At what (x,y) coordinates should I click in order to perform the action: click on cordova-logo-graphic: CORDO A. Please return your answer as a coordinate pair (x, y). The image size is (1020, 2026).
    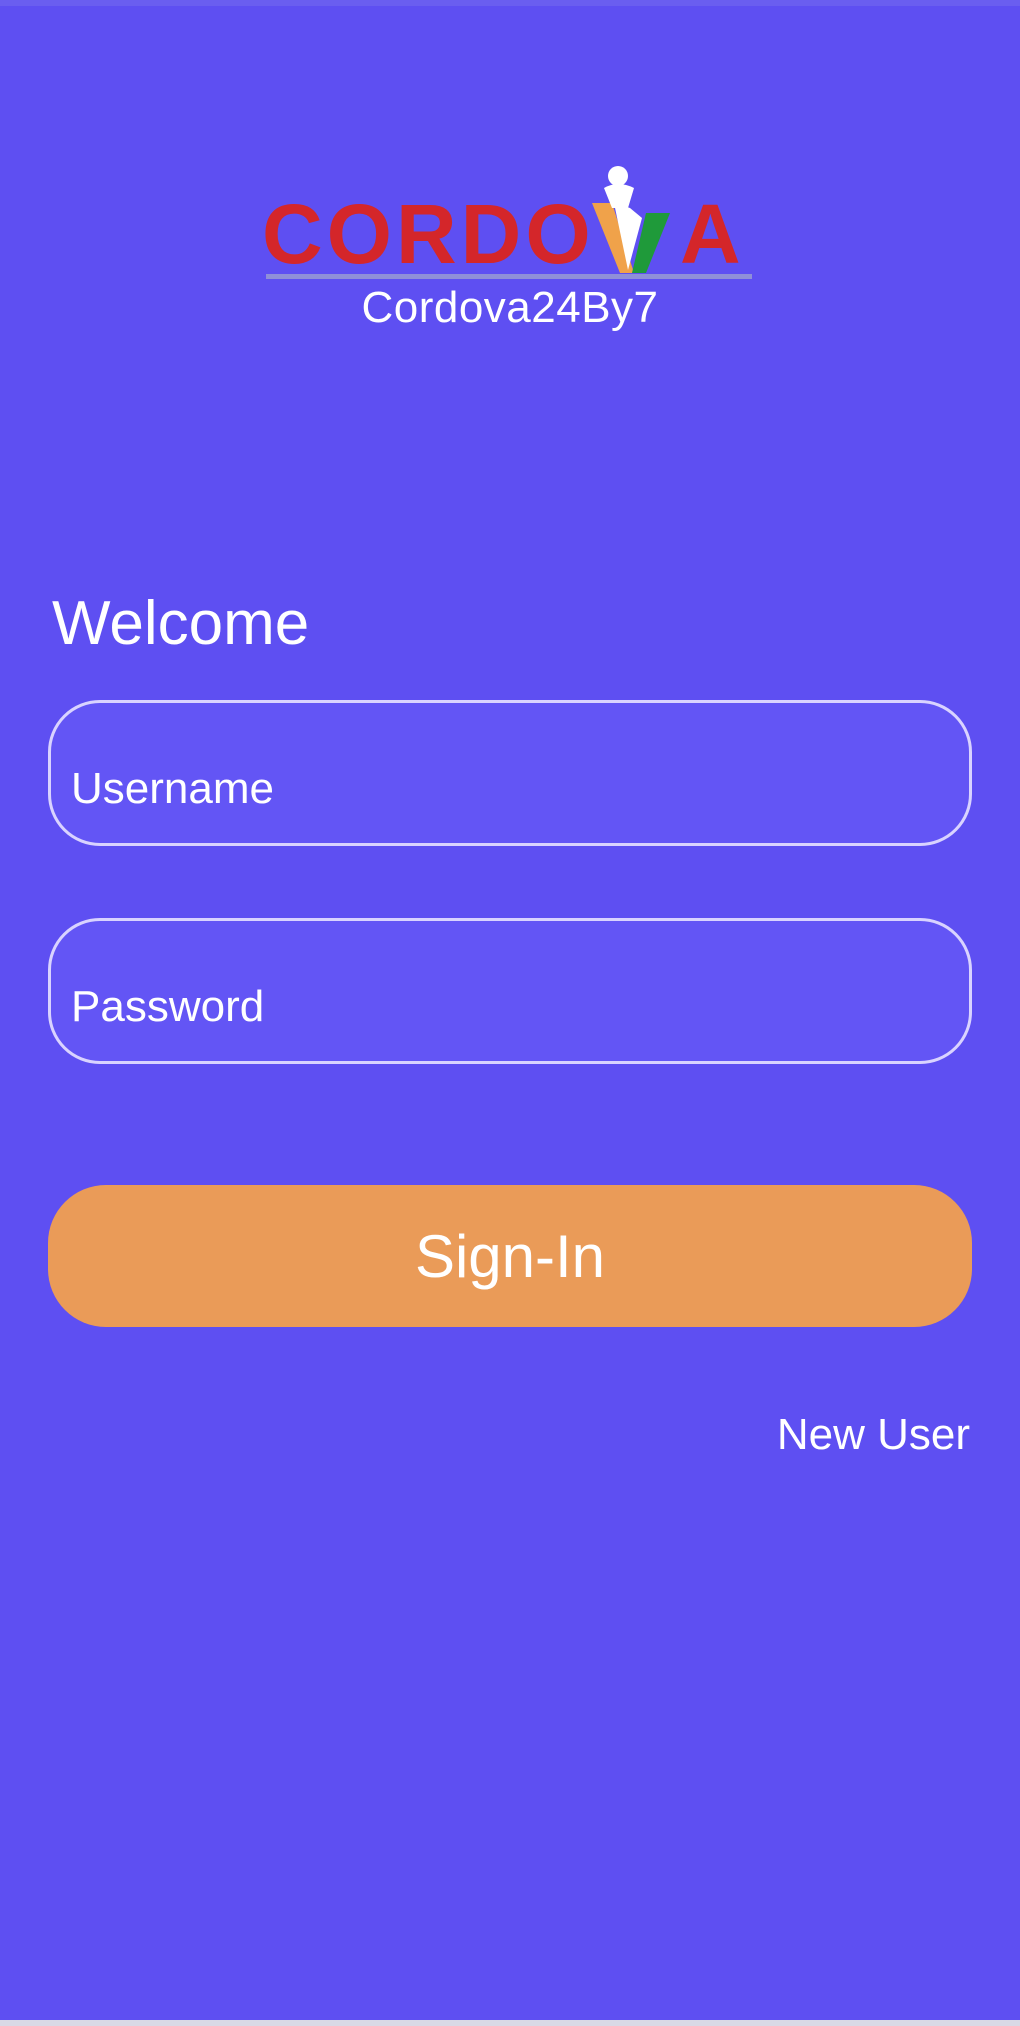
    Looking at the image, I should click on (507, 223).